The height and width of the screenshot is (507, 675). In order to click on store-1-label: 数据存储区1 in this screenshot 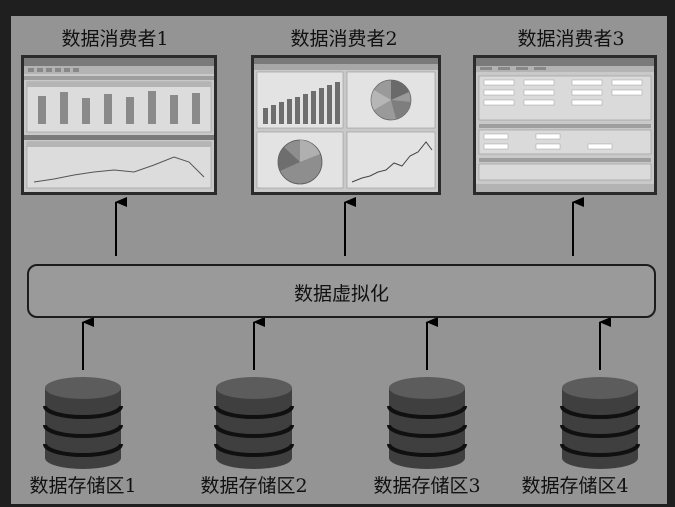, I will do `click(83, 486)`.